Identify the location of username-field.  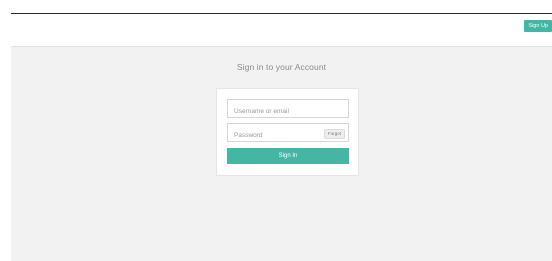
(288, 109).